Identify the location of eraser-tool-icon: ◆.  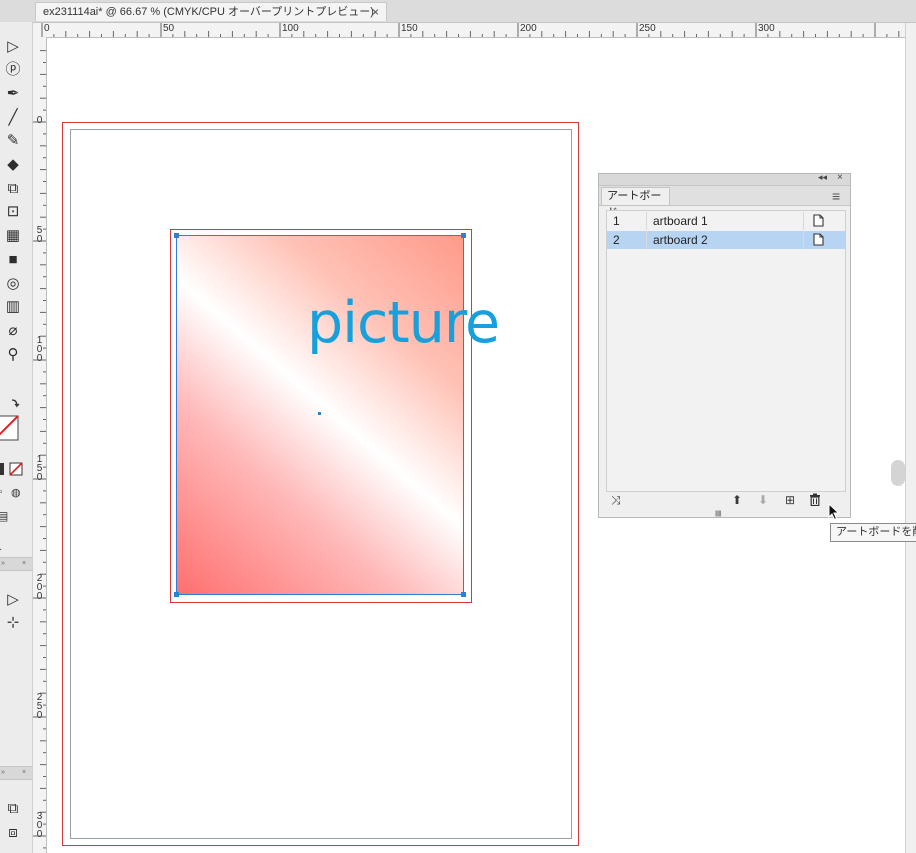
(13, 164).